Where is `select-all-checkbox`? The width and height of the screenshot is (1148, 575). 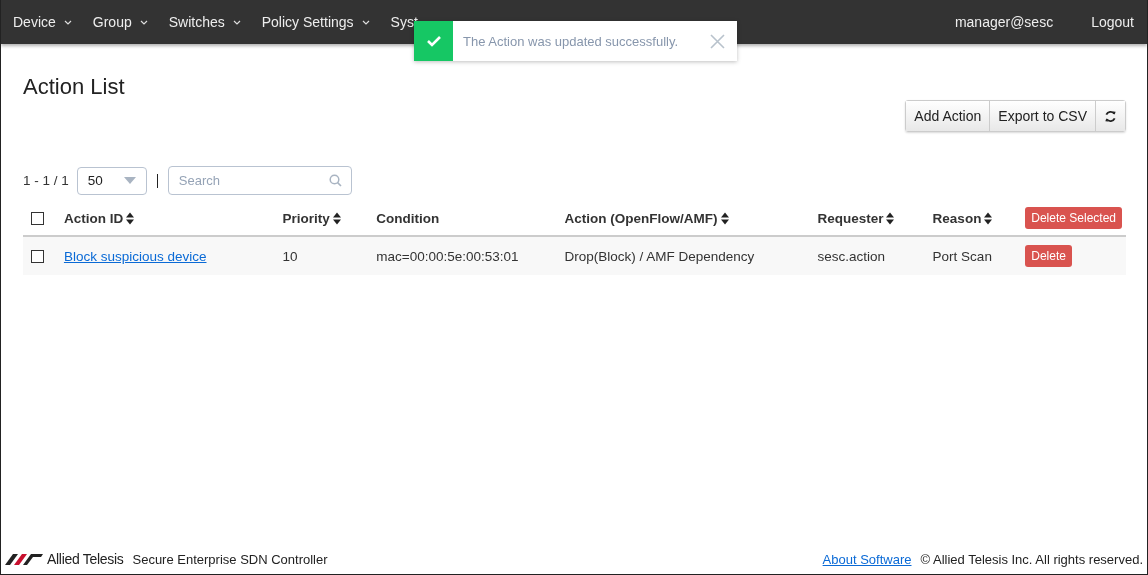 select-all-checkbox is located at coordinates (37, 219).